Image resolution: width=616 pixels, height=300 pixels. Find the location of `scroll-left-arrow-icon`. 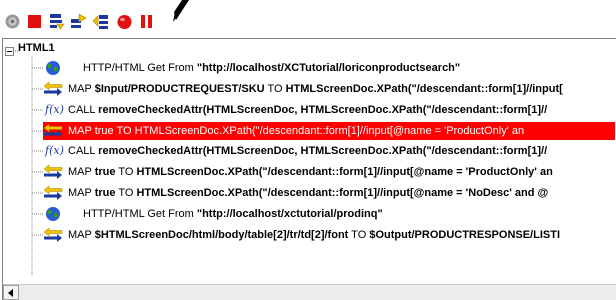

scroll-left-arrow-icon is located at coordinates (11, 292).